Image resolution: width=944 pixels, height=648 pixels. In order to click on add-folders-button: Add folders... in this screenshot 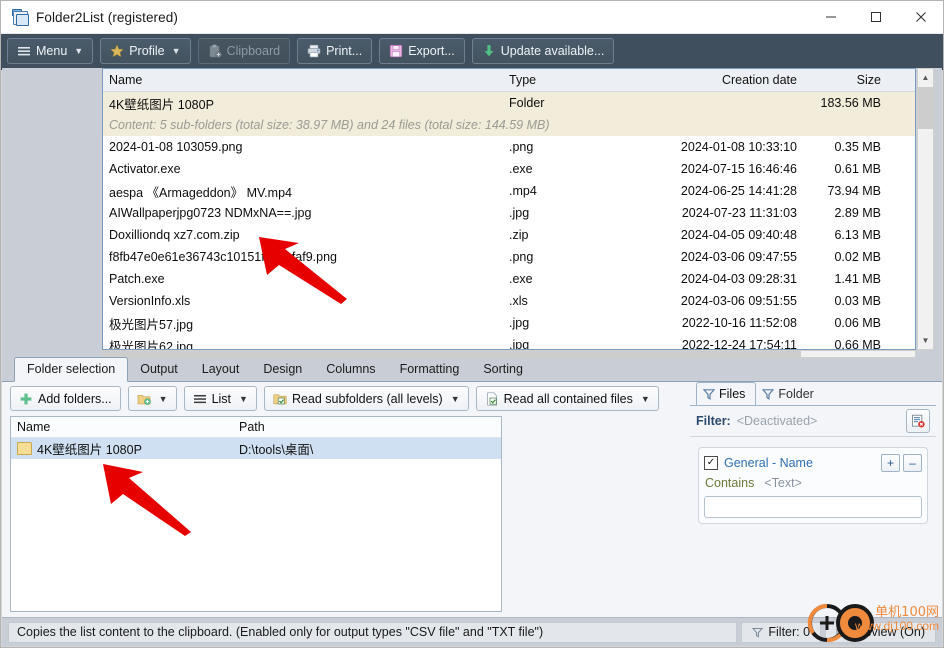, I will do `click(65, 398)`.